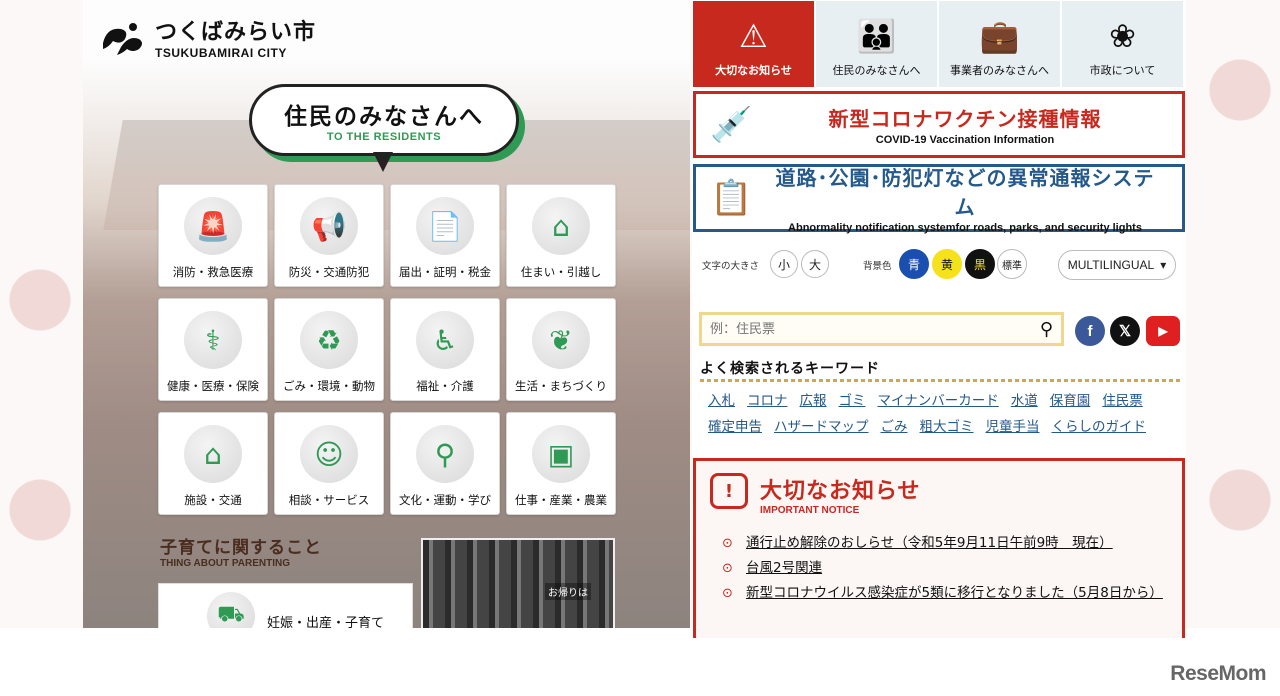 This screenshot has height=696, width=1280. Describe the element at coordinates (329, 500) in the screenshot. I see `category-label: 相談・サービス` at that location.